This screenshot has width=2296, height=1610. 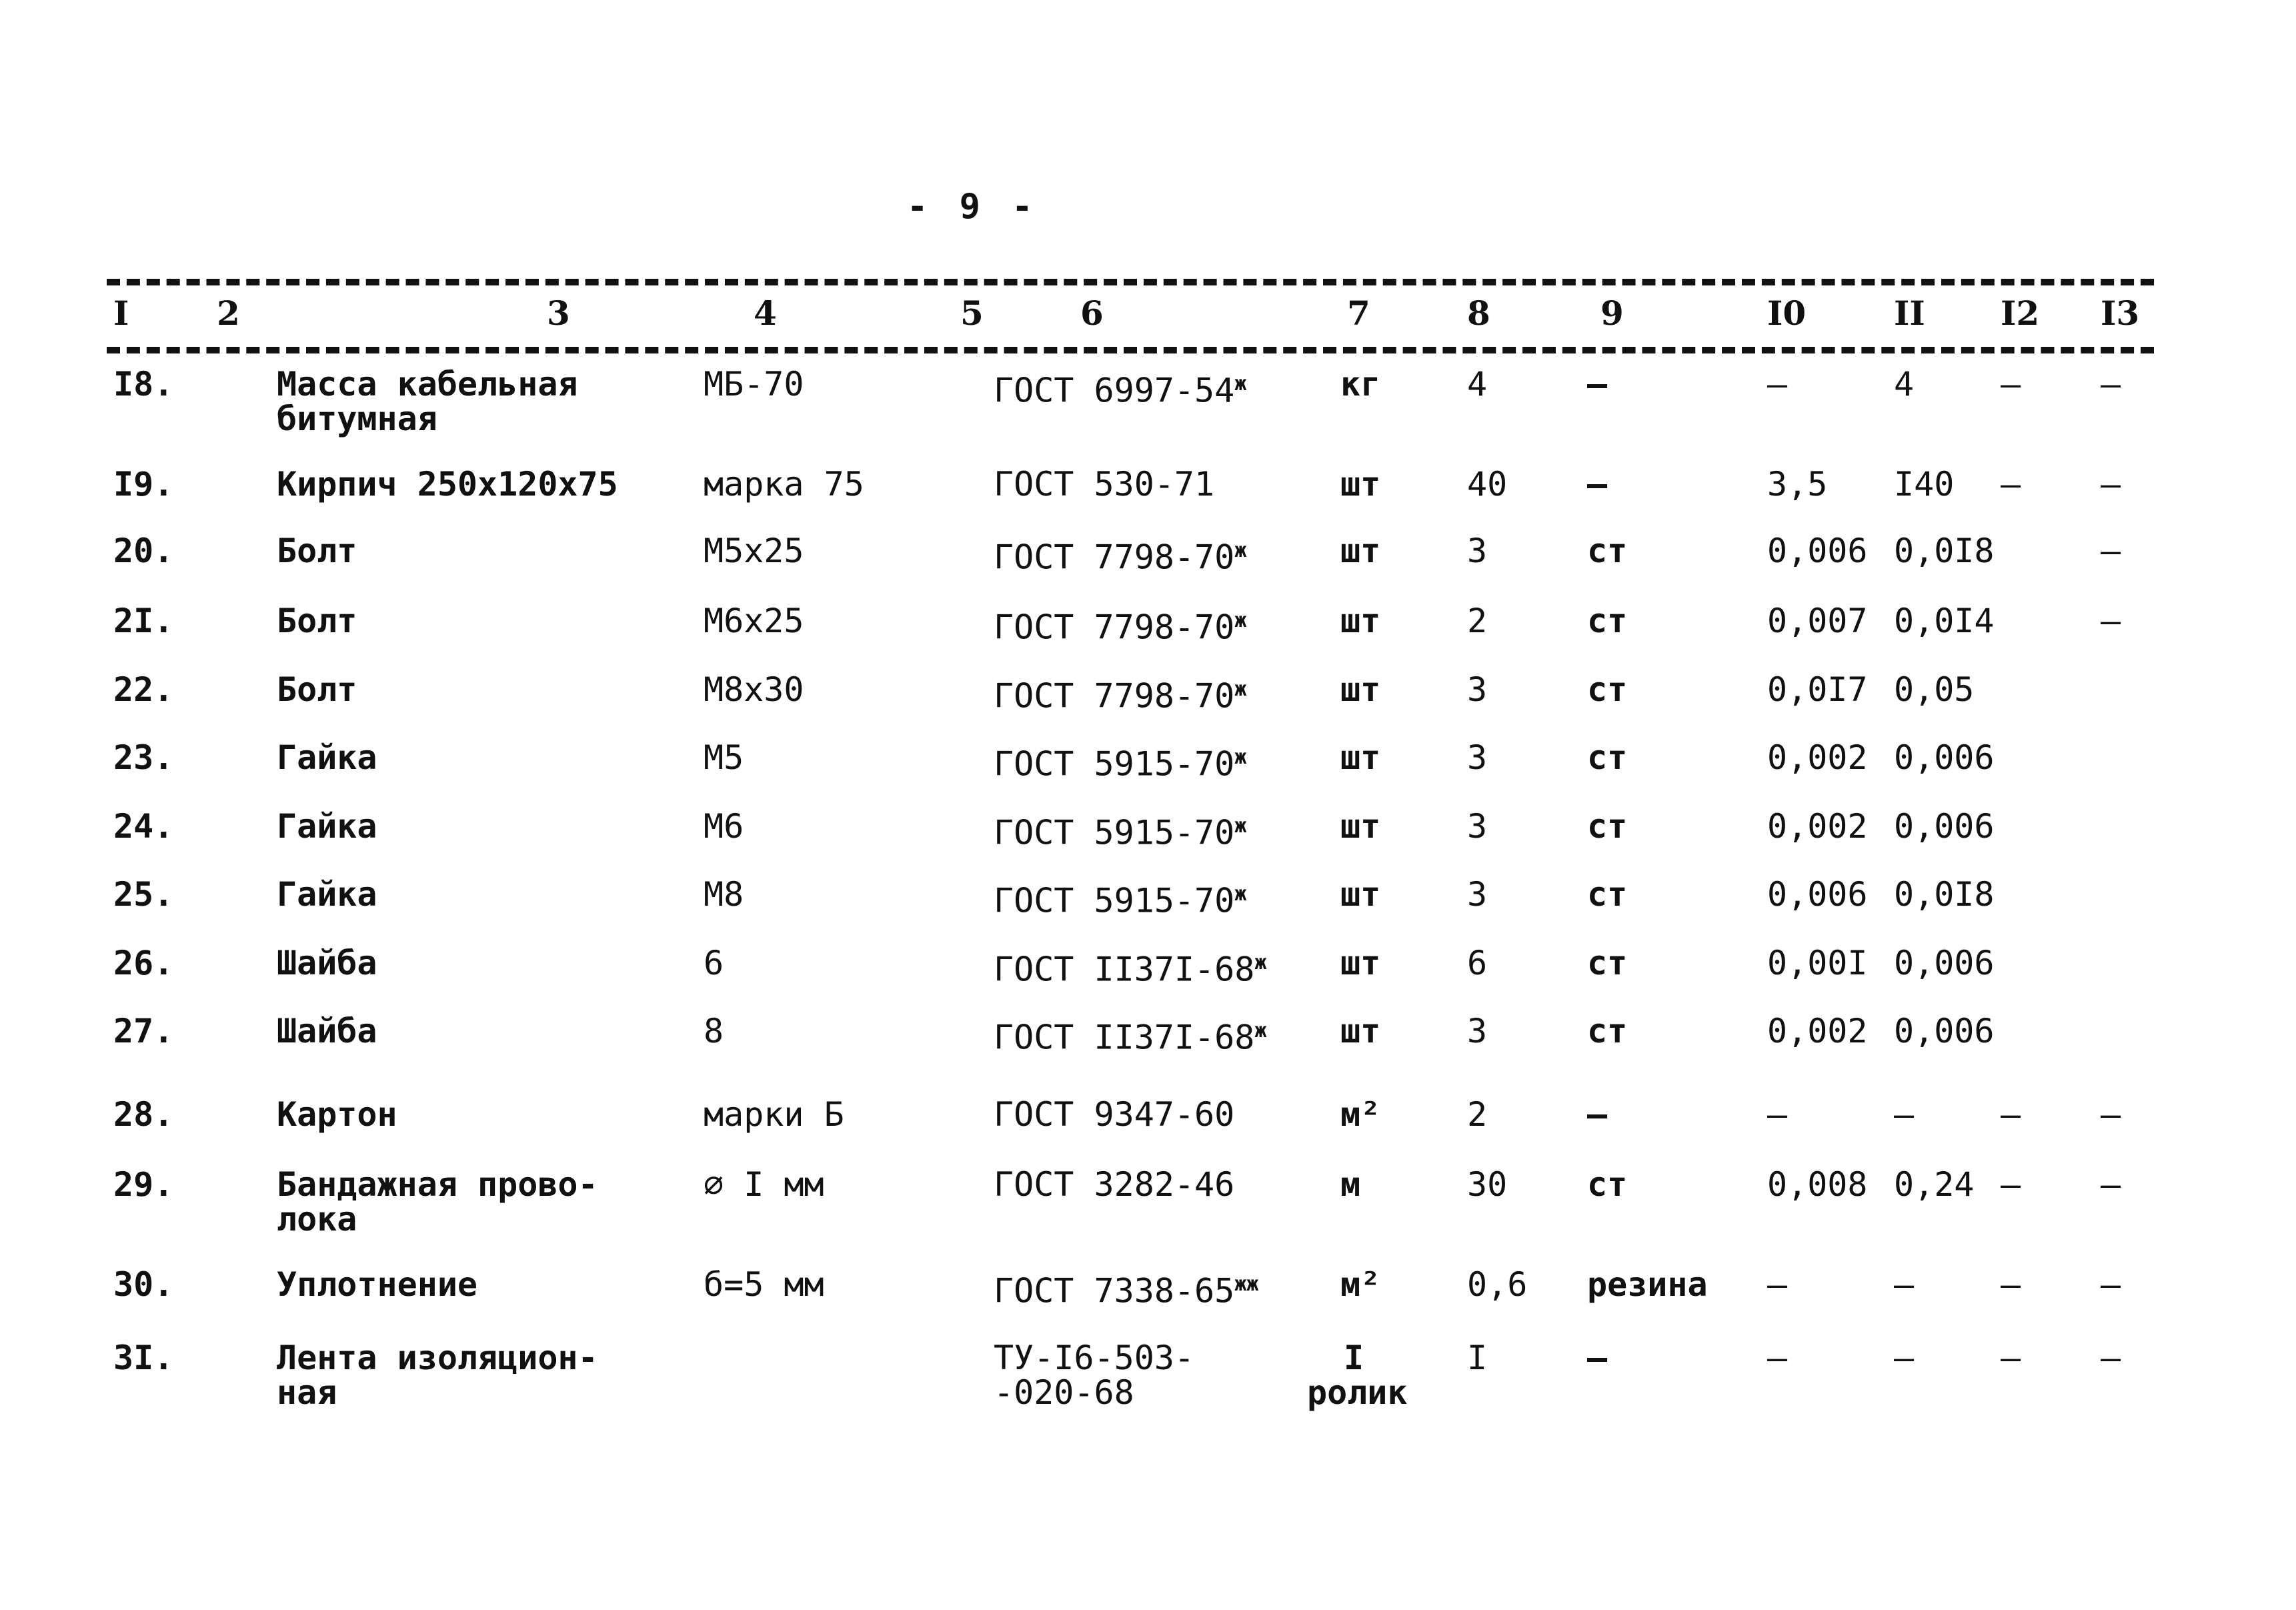 What do you see at coordinates (1817, 895) in the screenshot?
I see `item-col10: 0,006` at bounding box center [1817, 895].